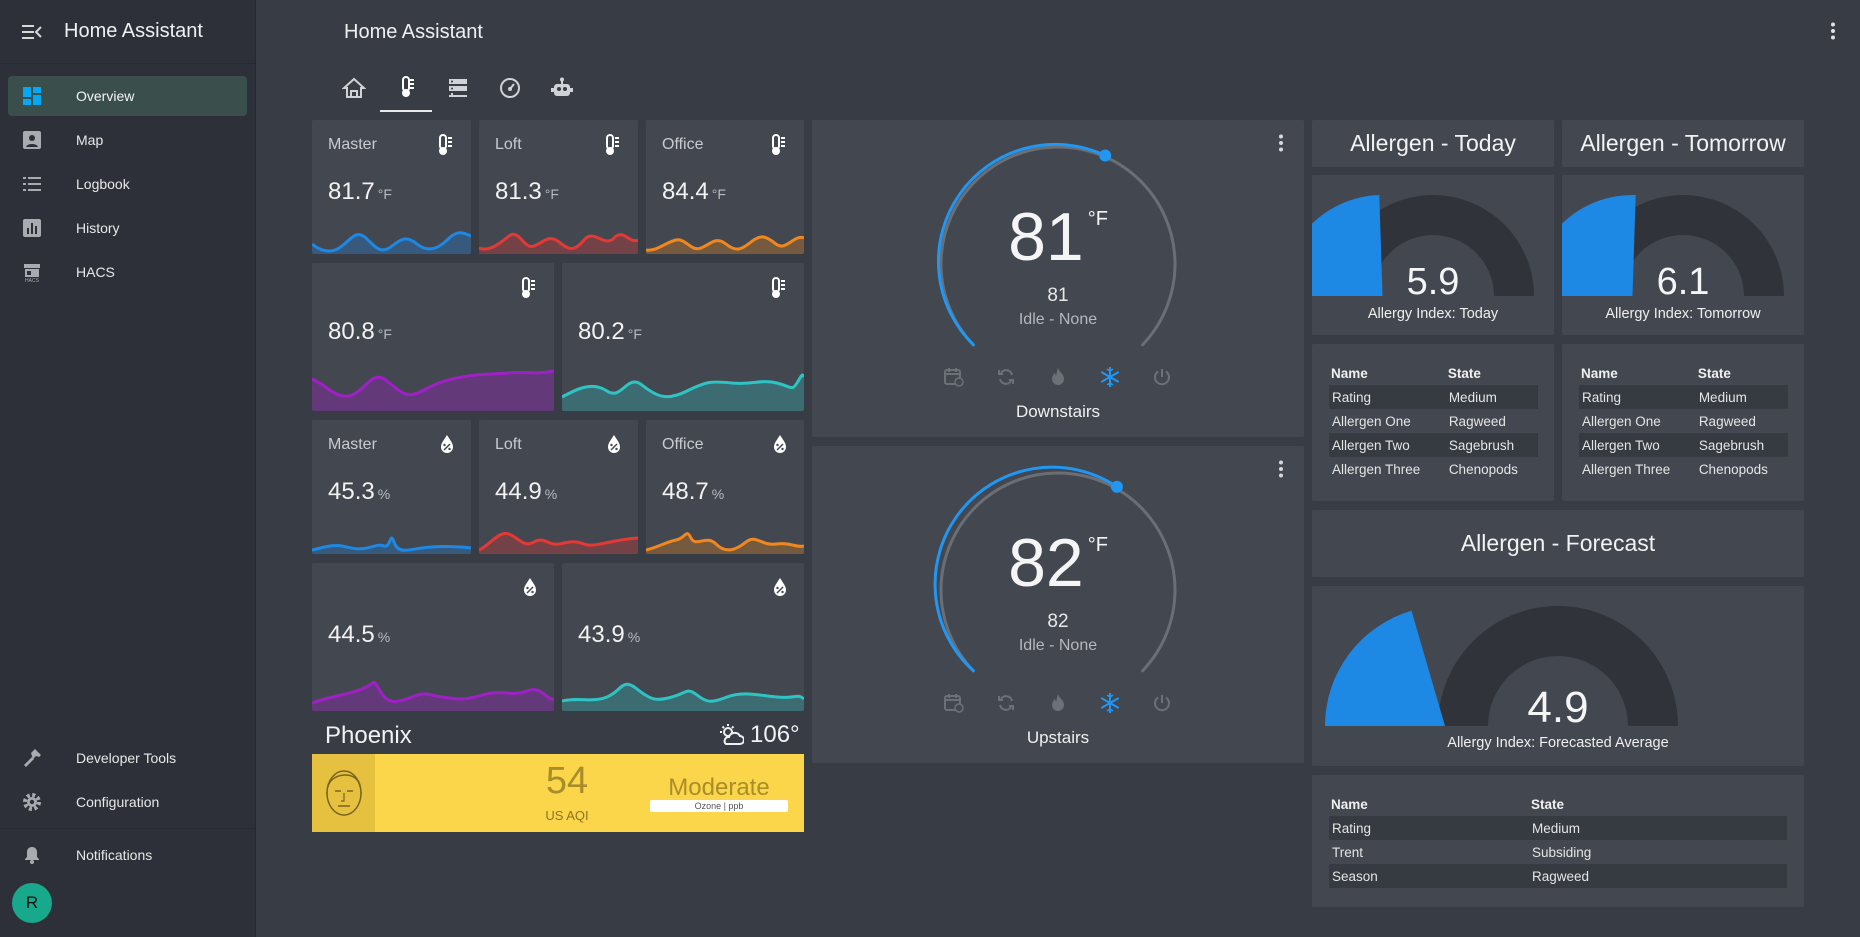  I want to click on humidity-card-loft: Loft 44.9%, so click(558, 487).